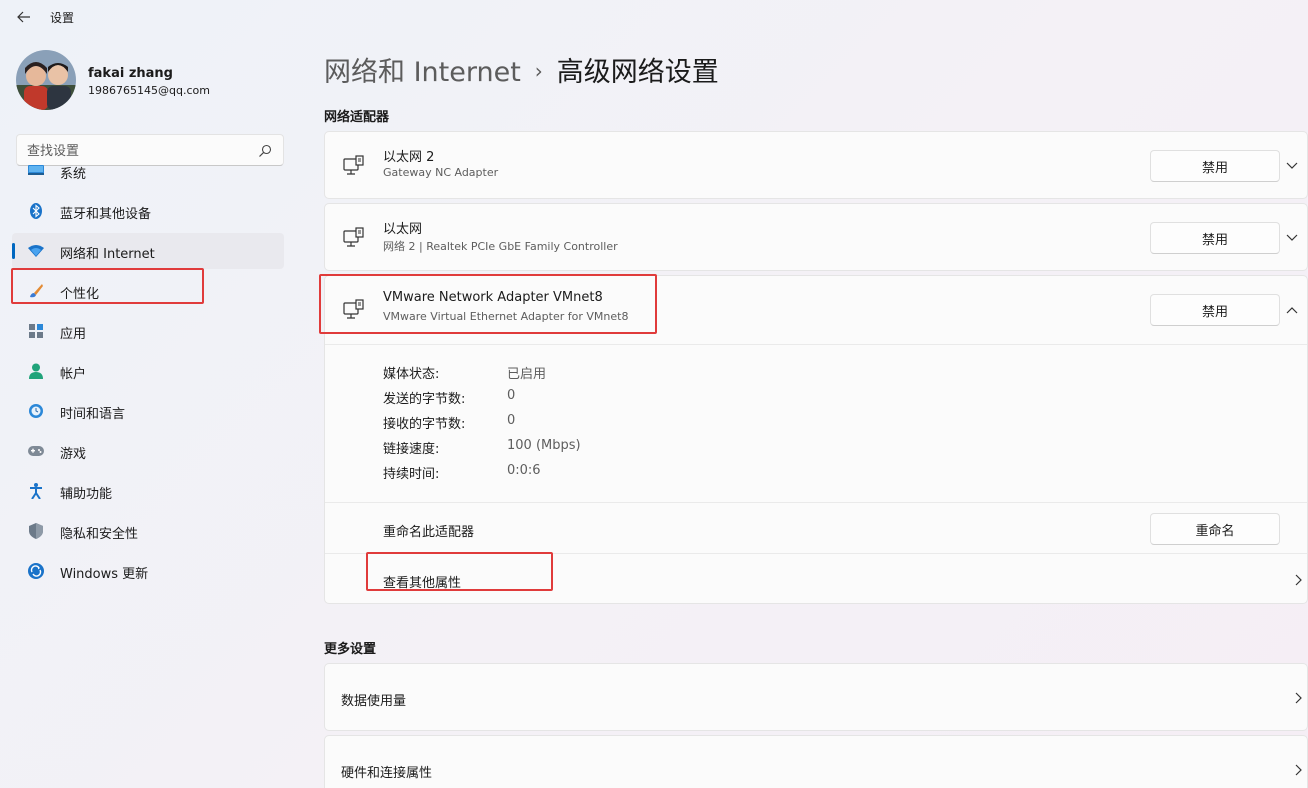  Describe the element at coordinates (36, 331) in the screenshot. I see `apps-icon` at that location.